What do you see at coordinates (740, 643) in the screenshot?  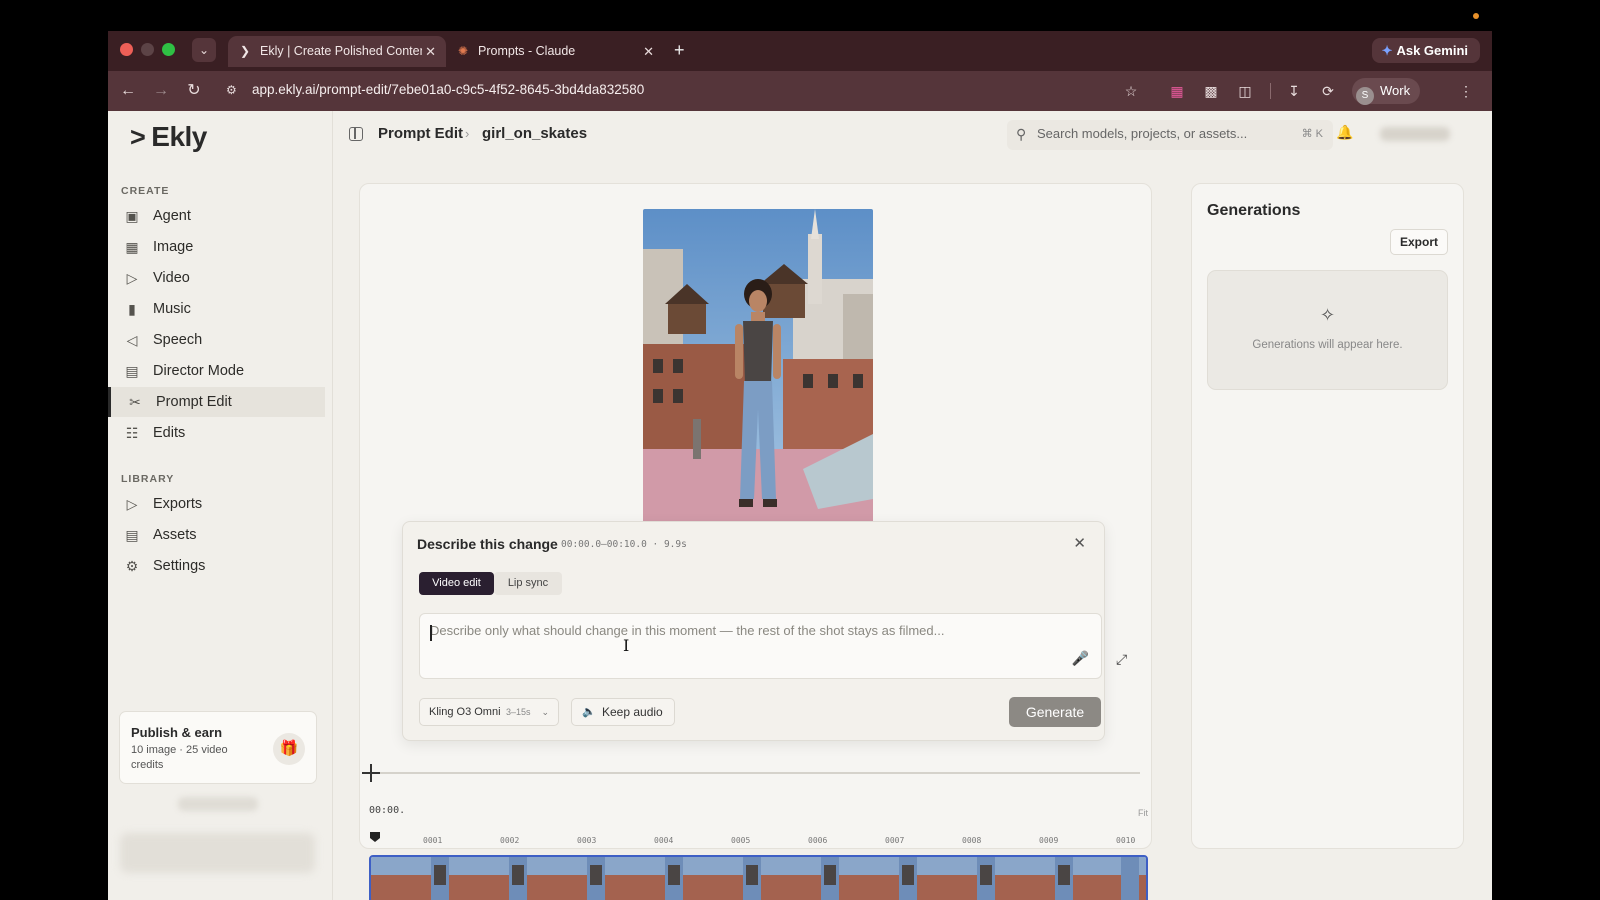 I see `prompt-textarea` at bounding box center [740, 643].